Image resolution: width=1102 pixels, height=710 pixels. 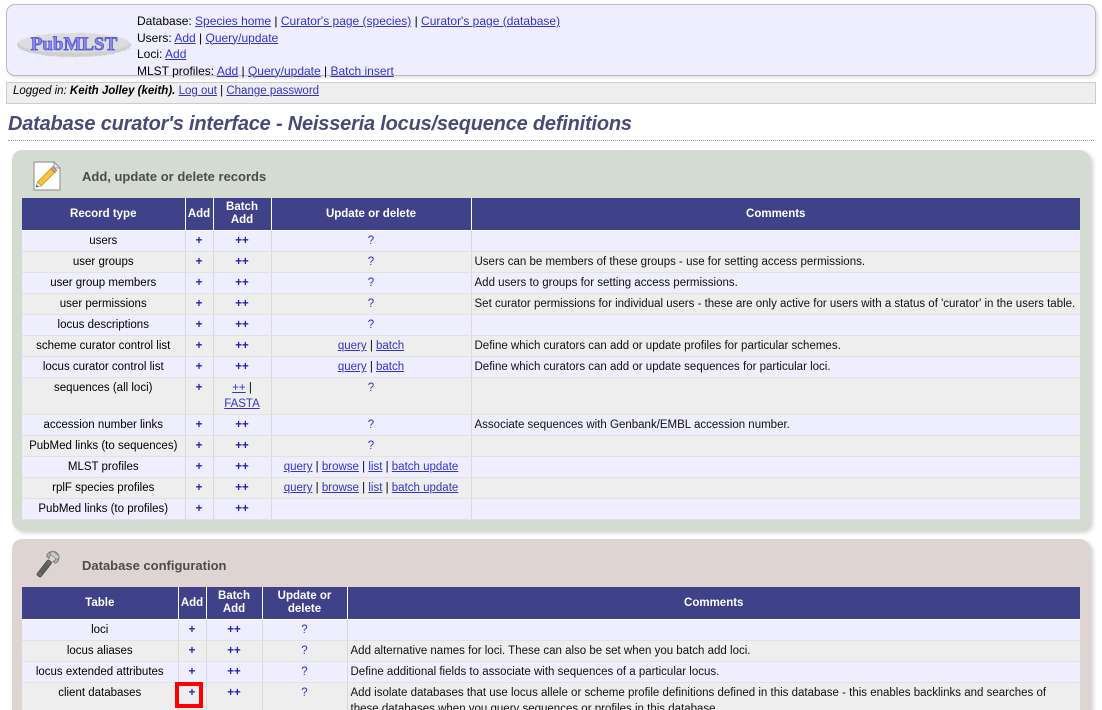 What do you see at coordinates (284, 71) in the screenshot?
I see `link-mlst-query-update: Query/update` at bounding box center [284, 71].